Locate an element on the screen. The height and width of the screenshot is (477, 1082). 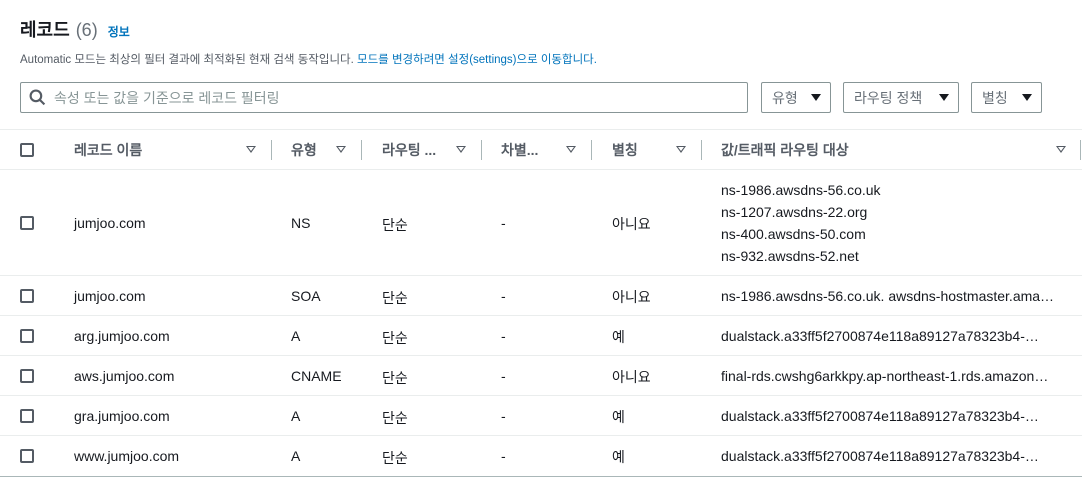
record-name: www.jumjoo.com is located at coordinates (126, 456).